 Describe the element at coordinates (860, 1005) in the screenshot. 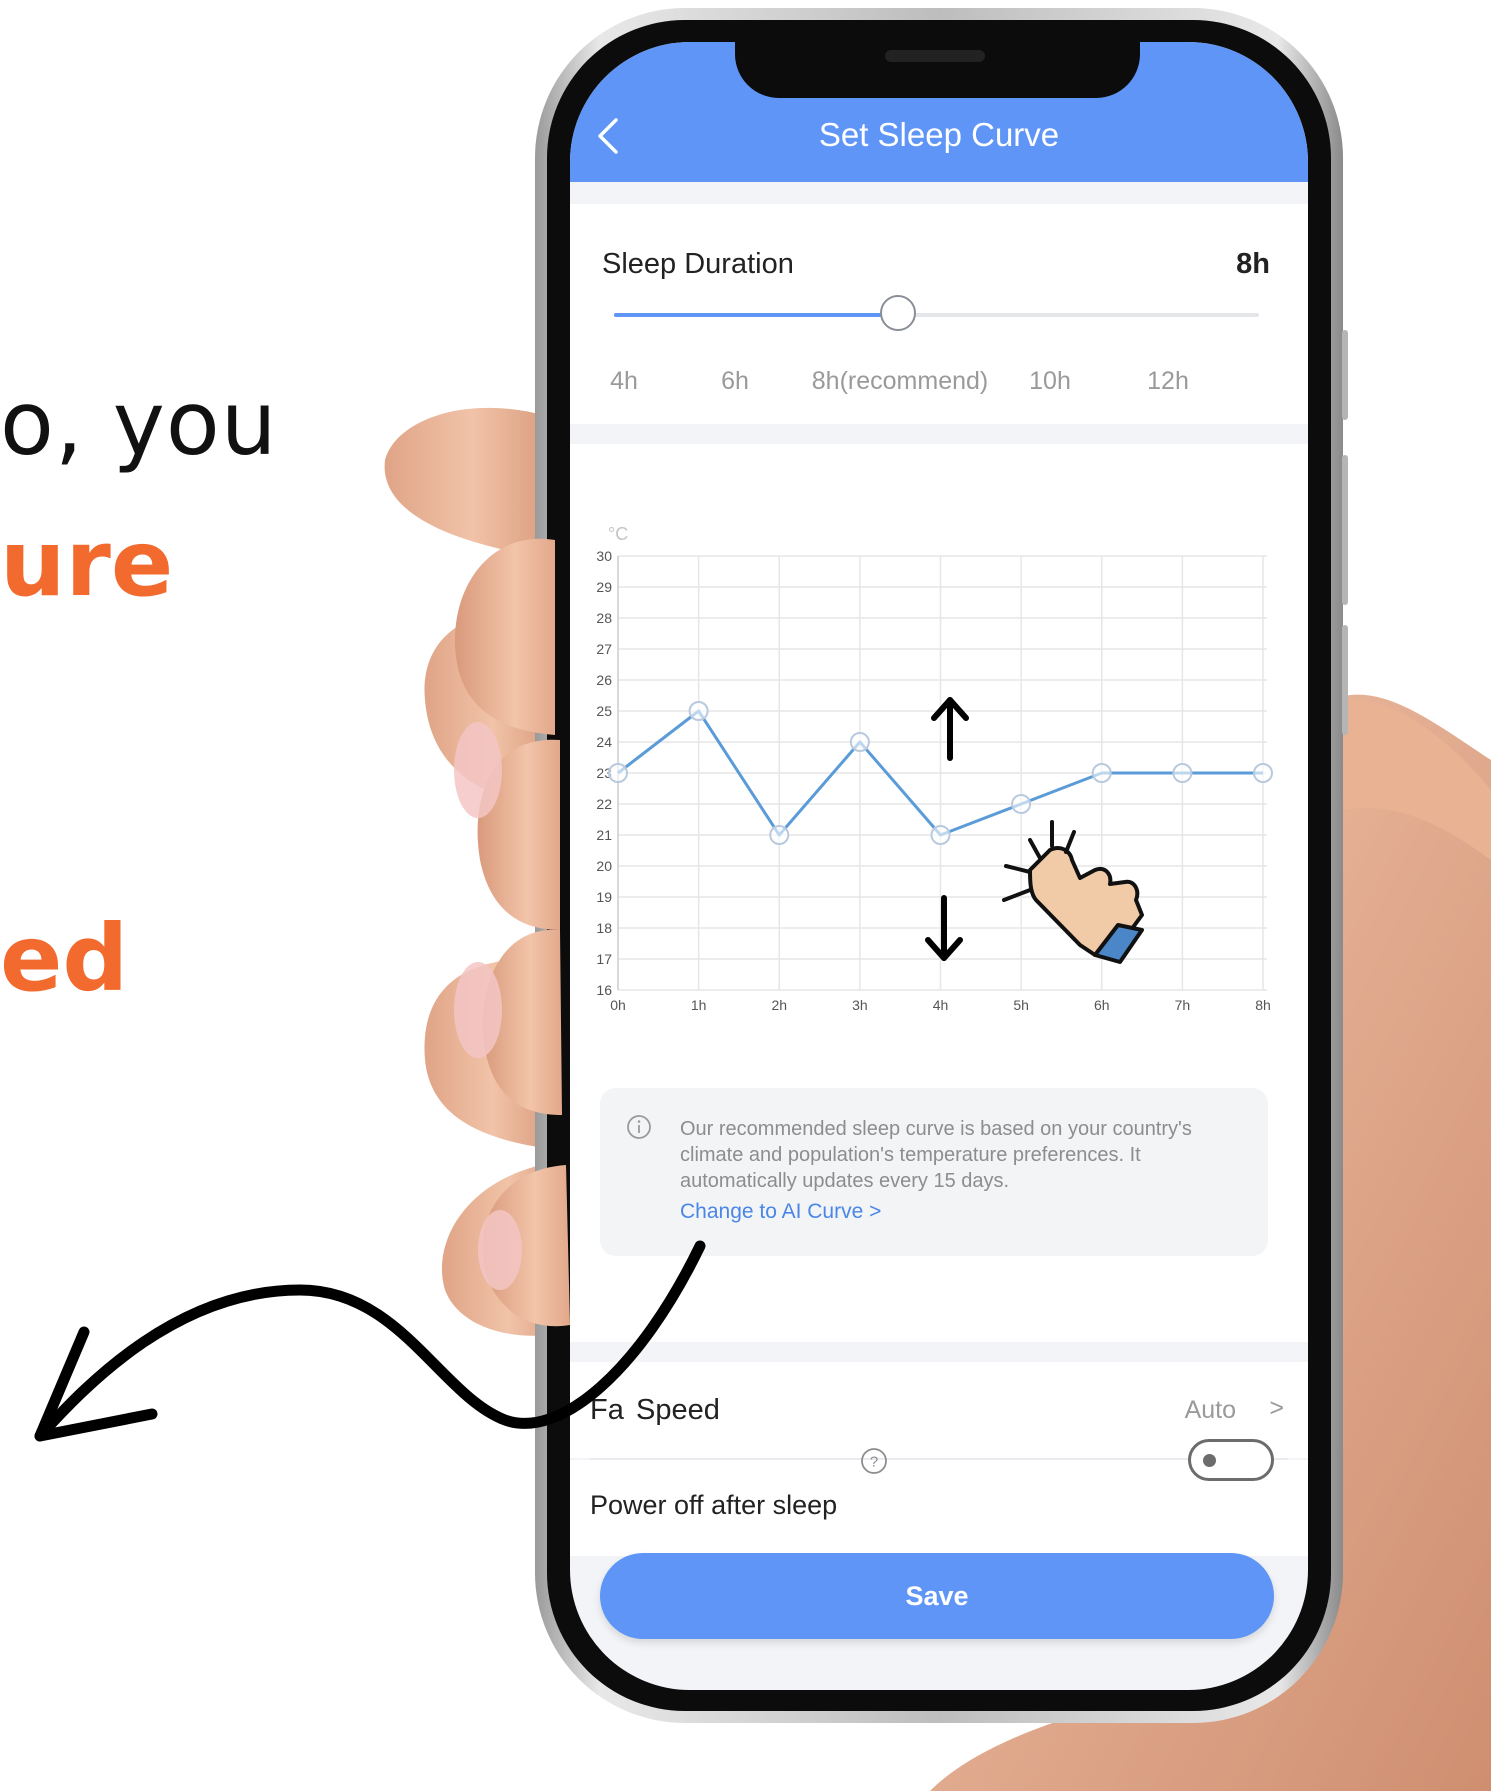

I see `x-tick-label: 3h` at that location.